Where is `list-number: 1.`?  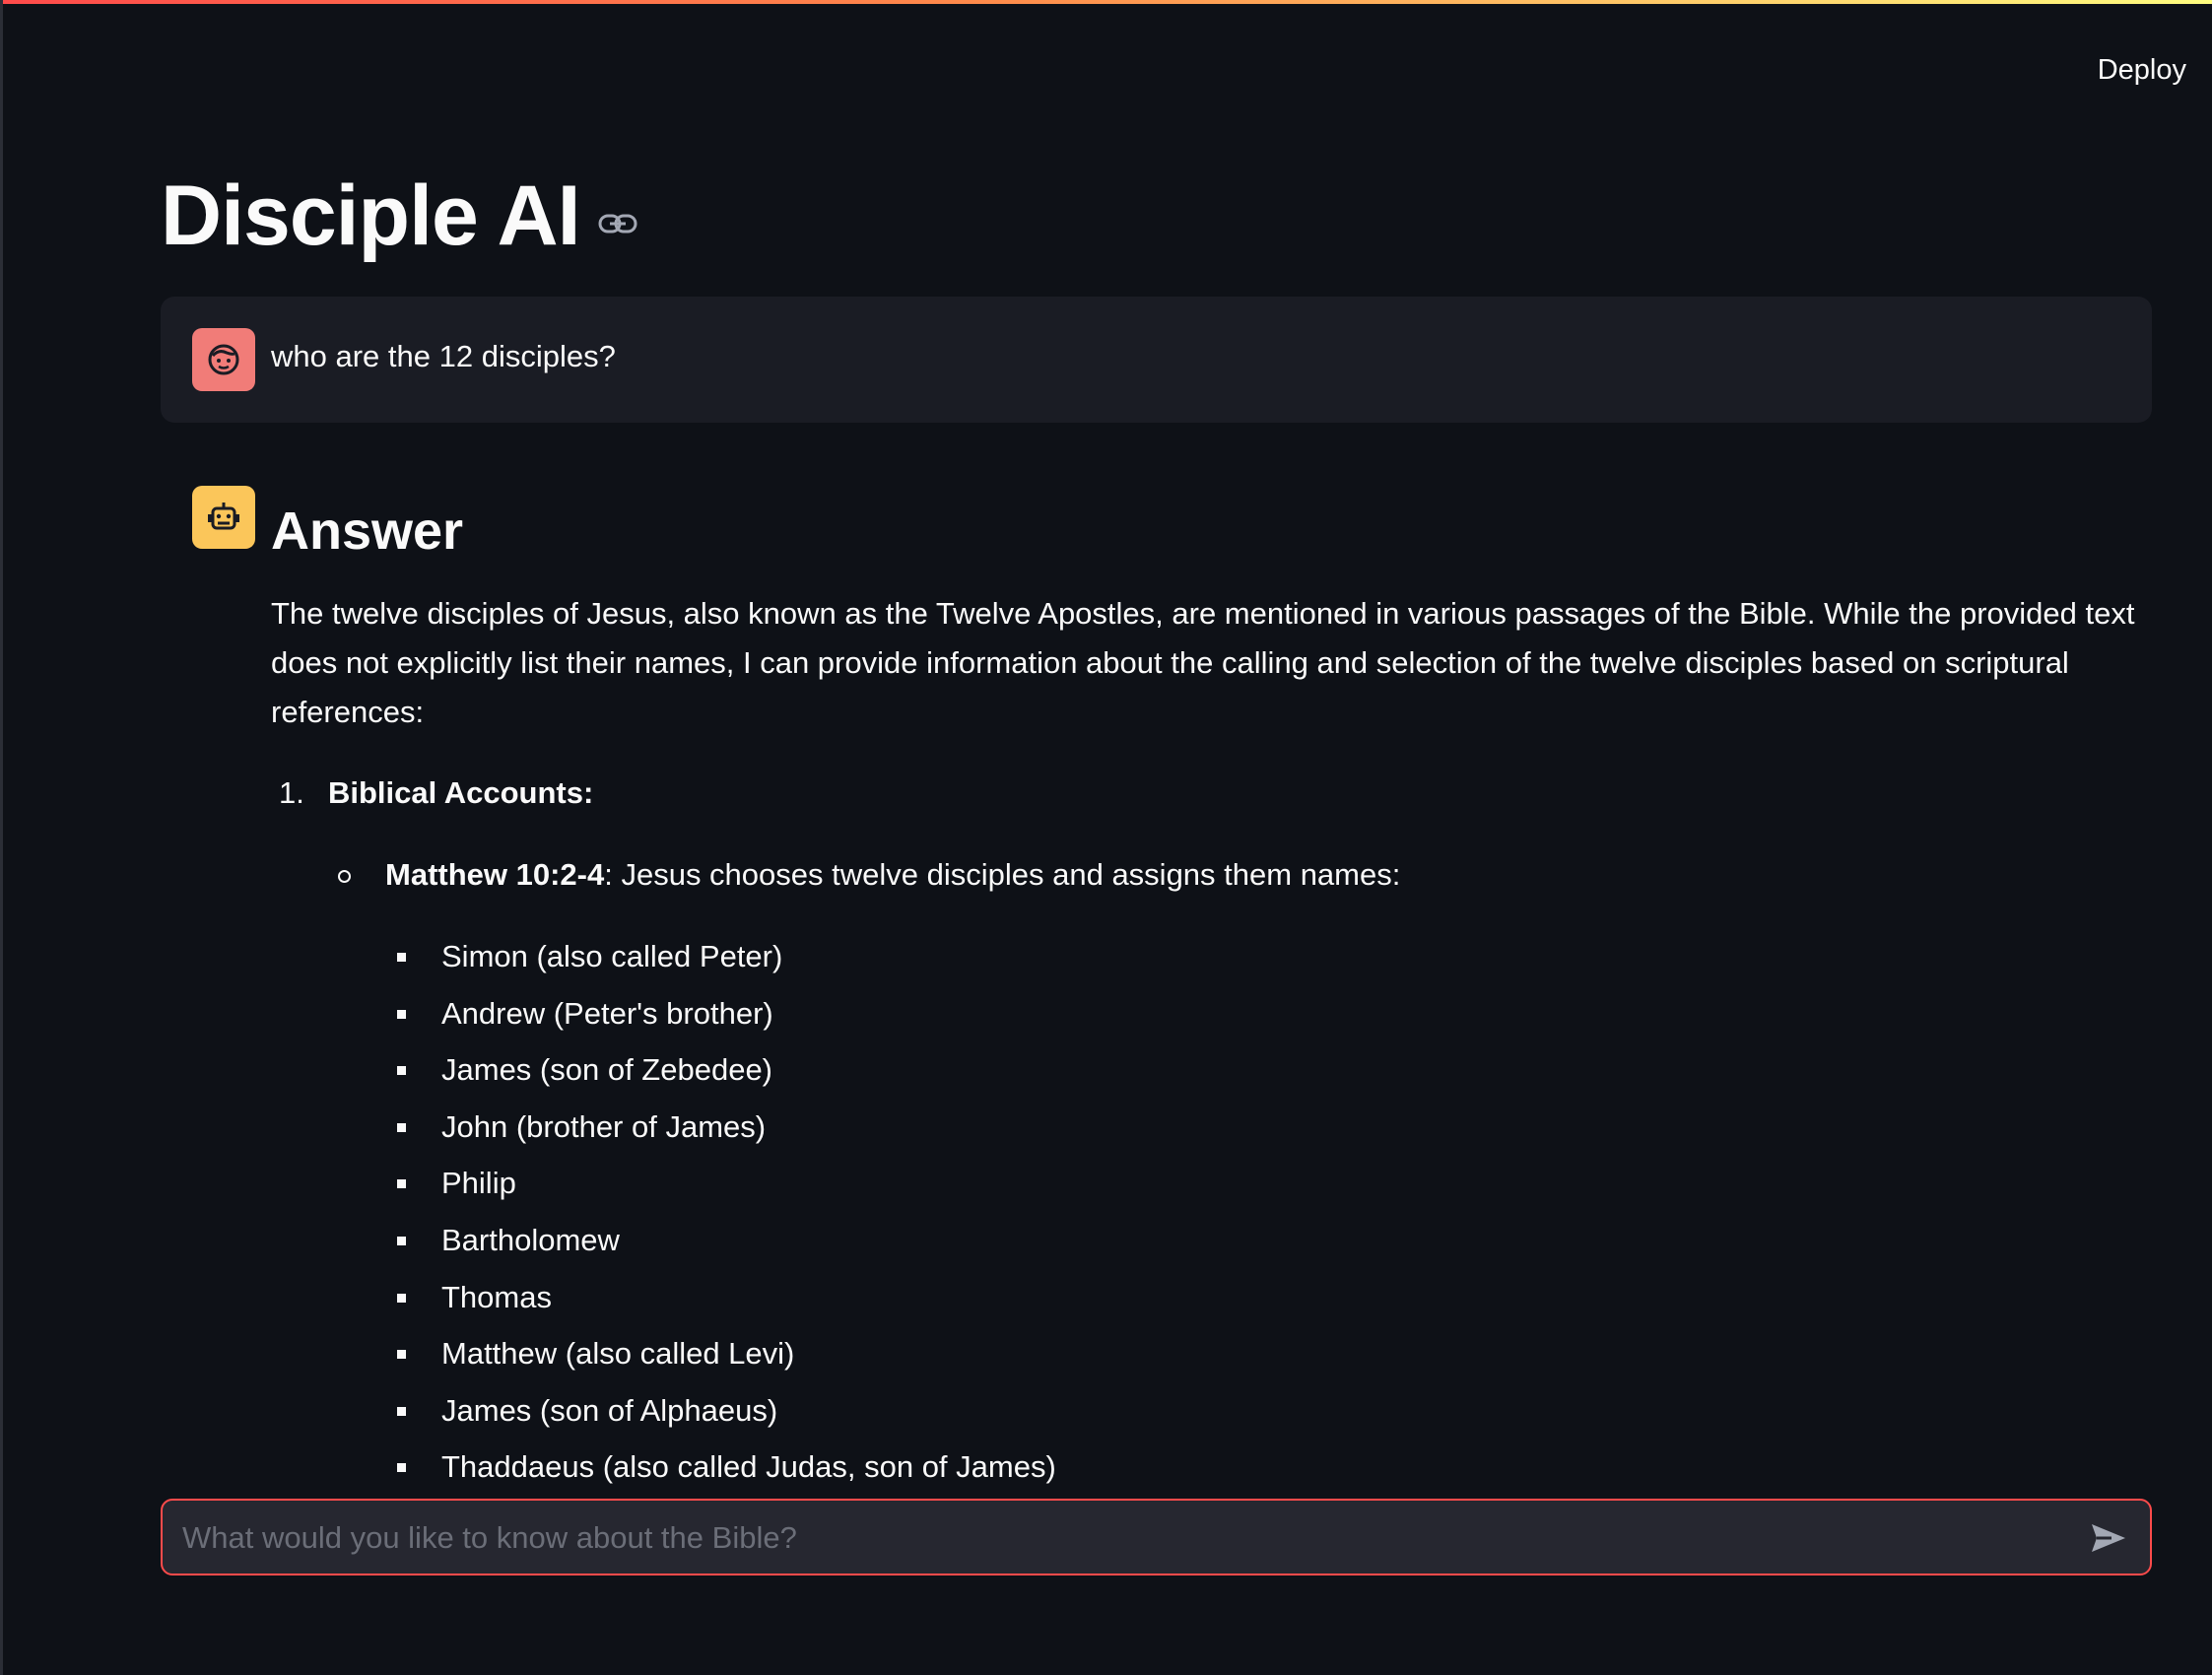
list-number: 1. is located at coordinates (291, 793).